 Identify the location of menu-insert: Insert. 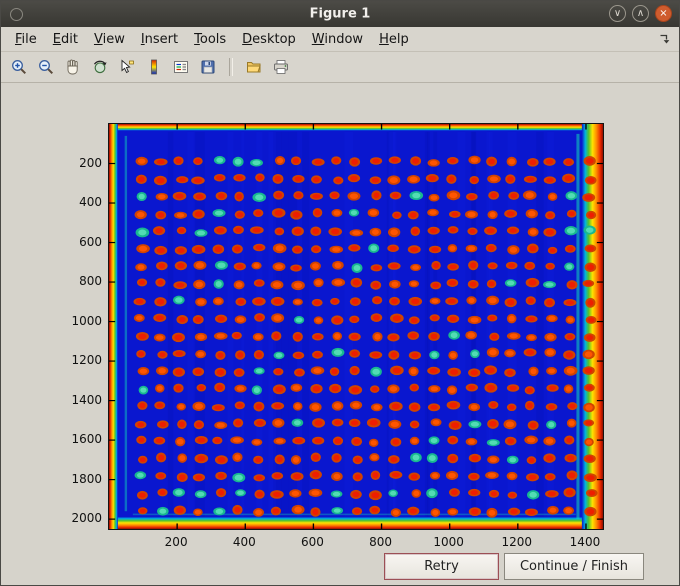
(159, 39).